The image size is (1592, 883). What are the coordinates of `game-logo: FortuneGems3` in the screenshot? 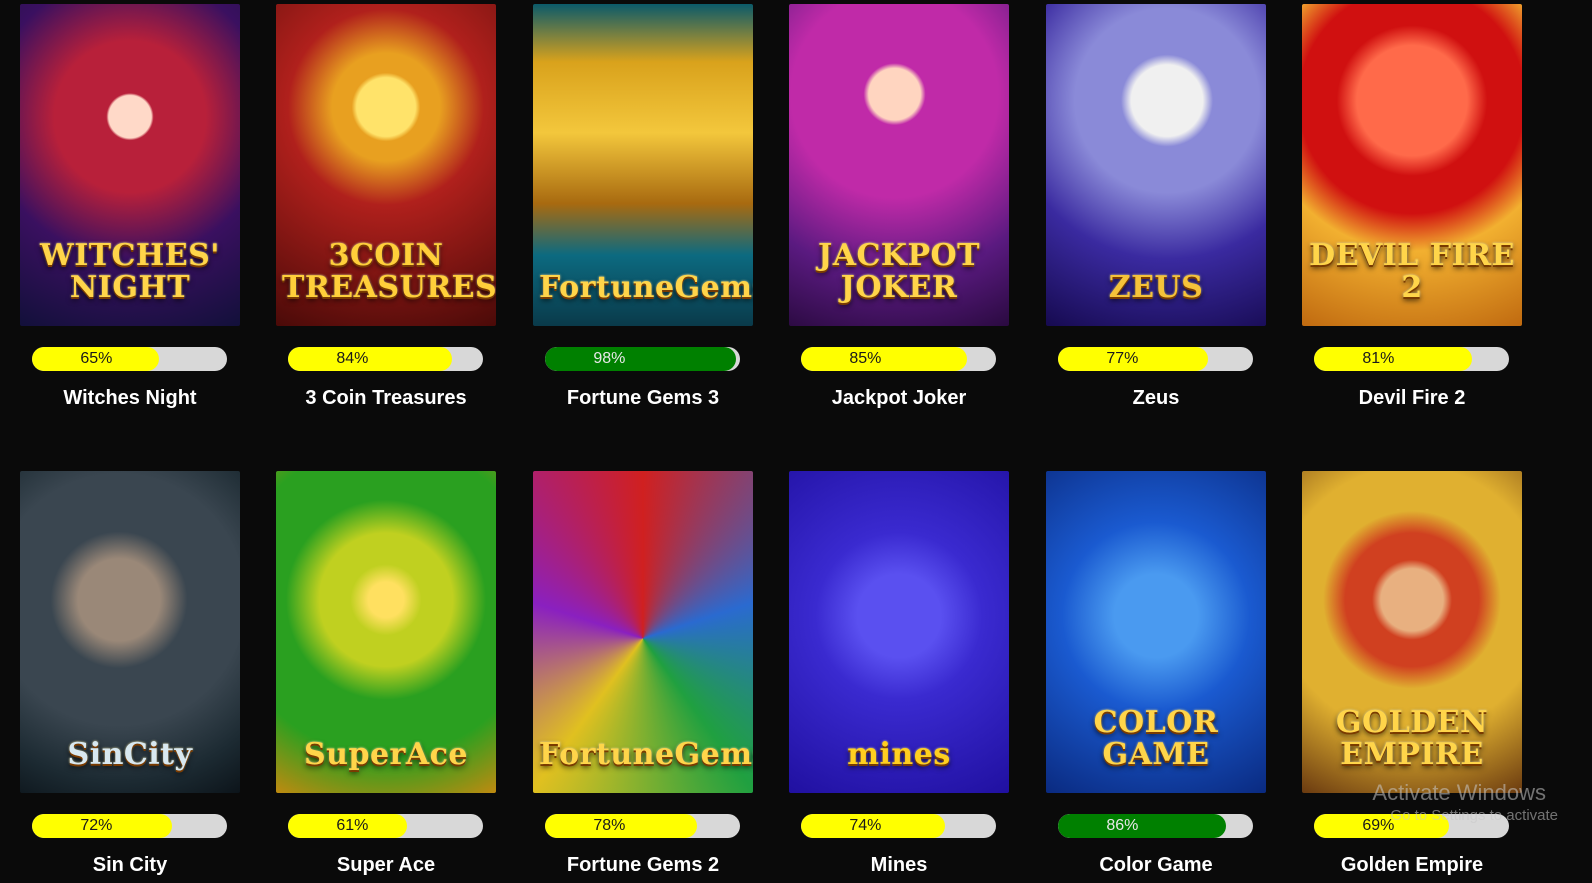 It's located at (646, 287).